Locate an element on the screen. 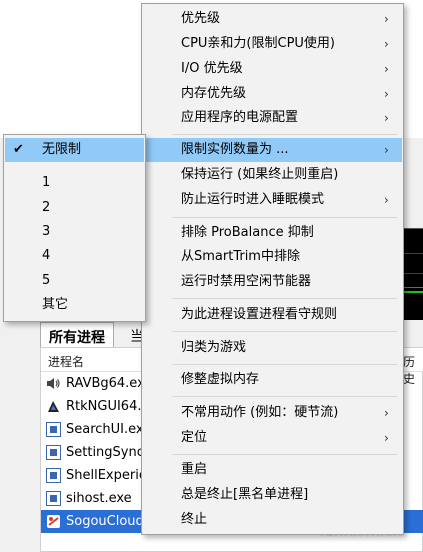  menu-item-disable-idle-saver: 运行时禁用空闲节能器 is located at coordinates (272, 282).